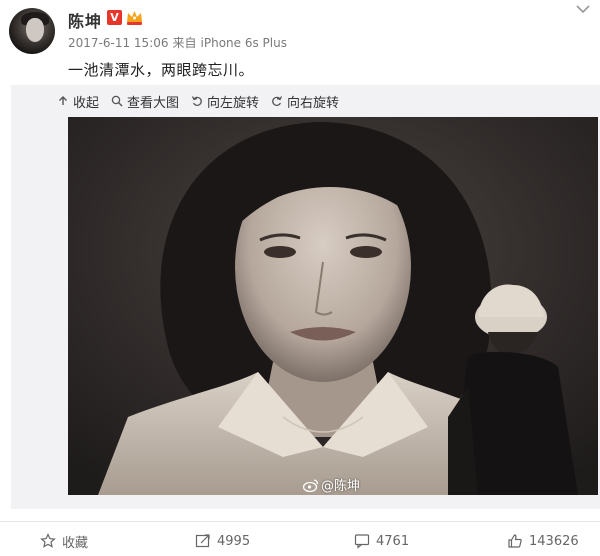  I want to click on rotate-right-button: 向右旋转, so click(305, 101).